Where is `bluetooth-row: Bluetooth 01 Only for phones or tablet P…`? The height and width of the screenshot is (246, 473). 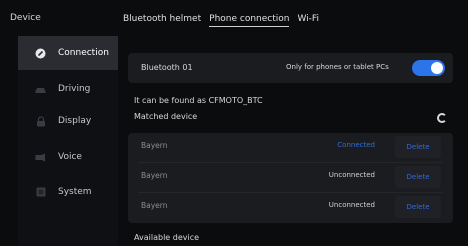 bluetooth-row: Bluetooth 01 Only for phones or tablet P… is located at coordinates (290, 68).